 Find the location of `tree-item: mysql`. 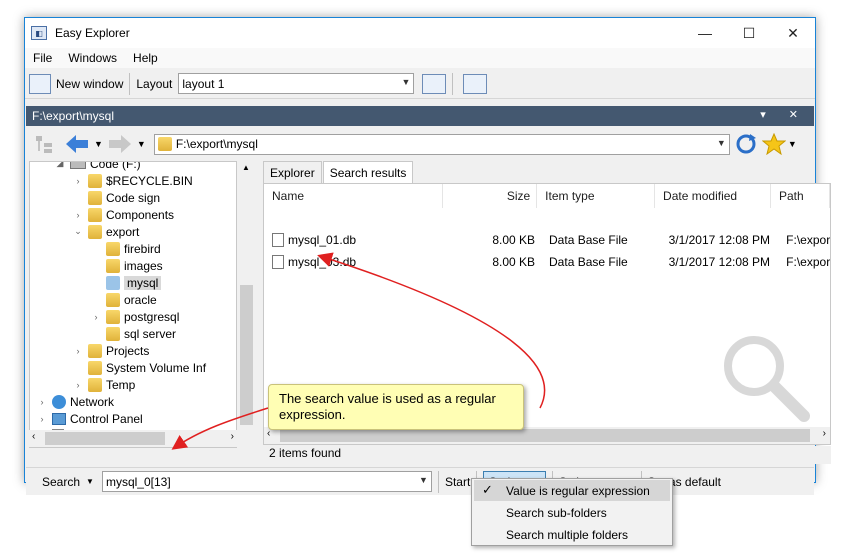

tree-item: mysql is located at coordinates (126, 282).